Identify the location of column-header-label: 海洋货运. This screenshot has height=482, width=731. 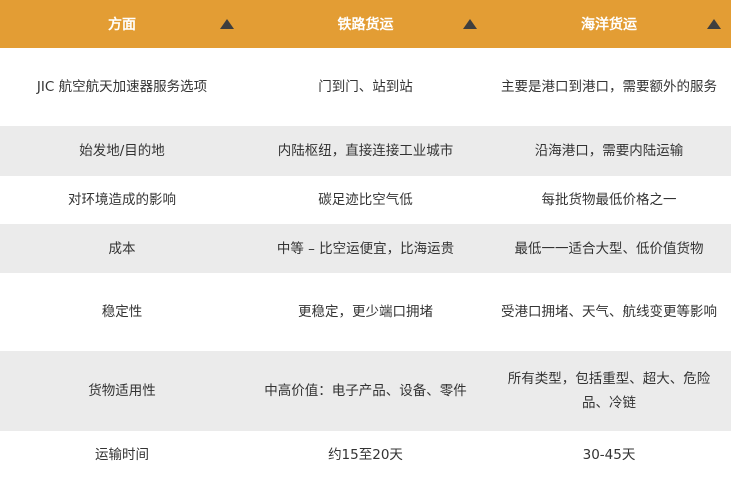
(609, 25).